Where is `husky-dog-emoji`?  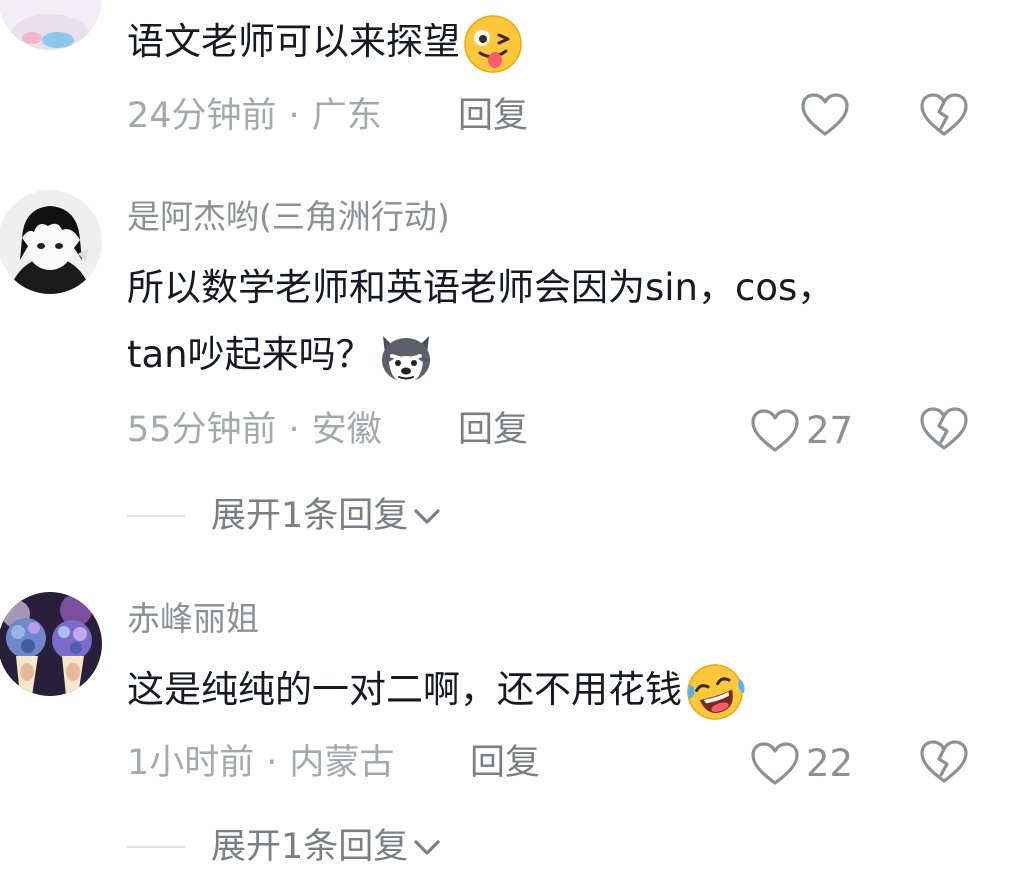 husky-dog-emoji is located at coordinates (406, 357).